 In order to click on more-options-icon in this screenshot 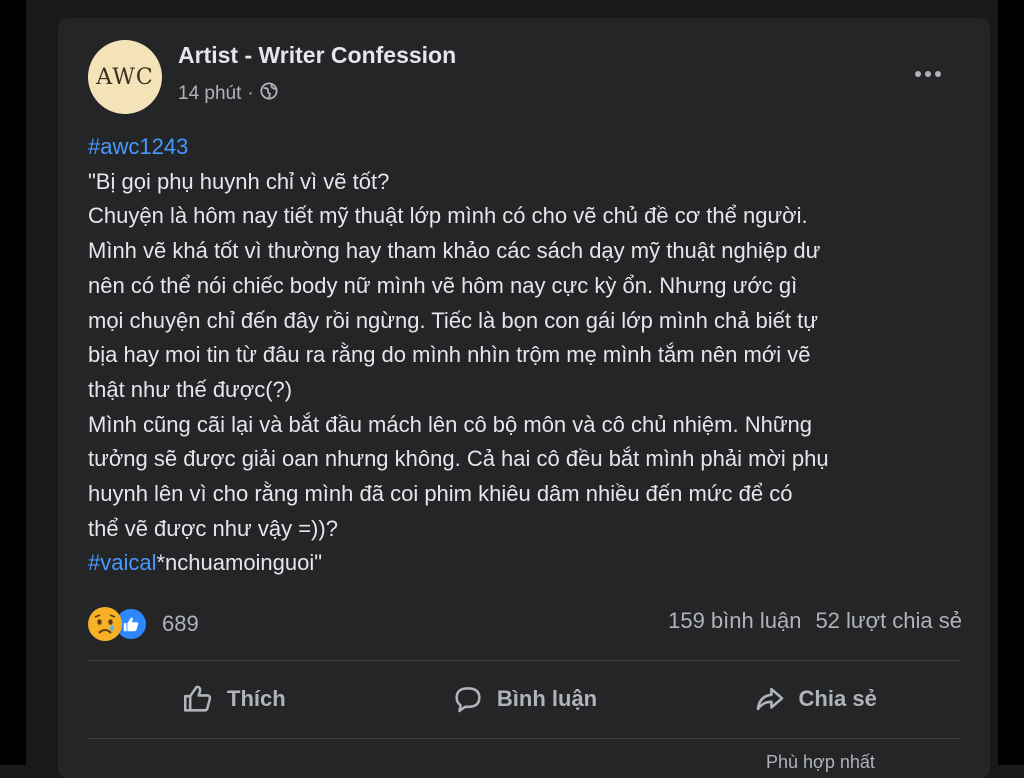, I will do `click(928, 74)`.